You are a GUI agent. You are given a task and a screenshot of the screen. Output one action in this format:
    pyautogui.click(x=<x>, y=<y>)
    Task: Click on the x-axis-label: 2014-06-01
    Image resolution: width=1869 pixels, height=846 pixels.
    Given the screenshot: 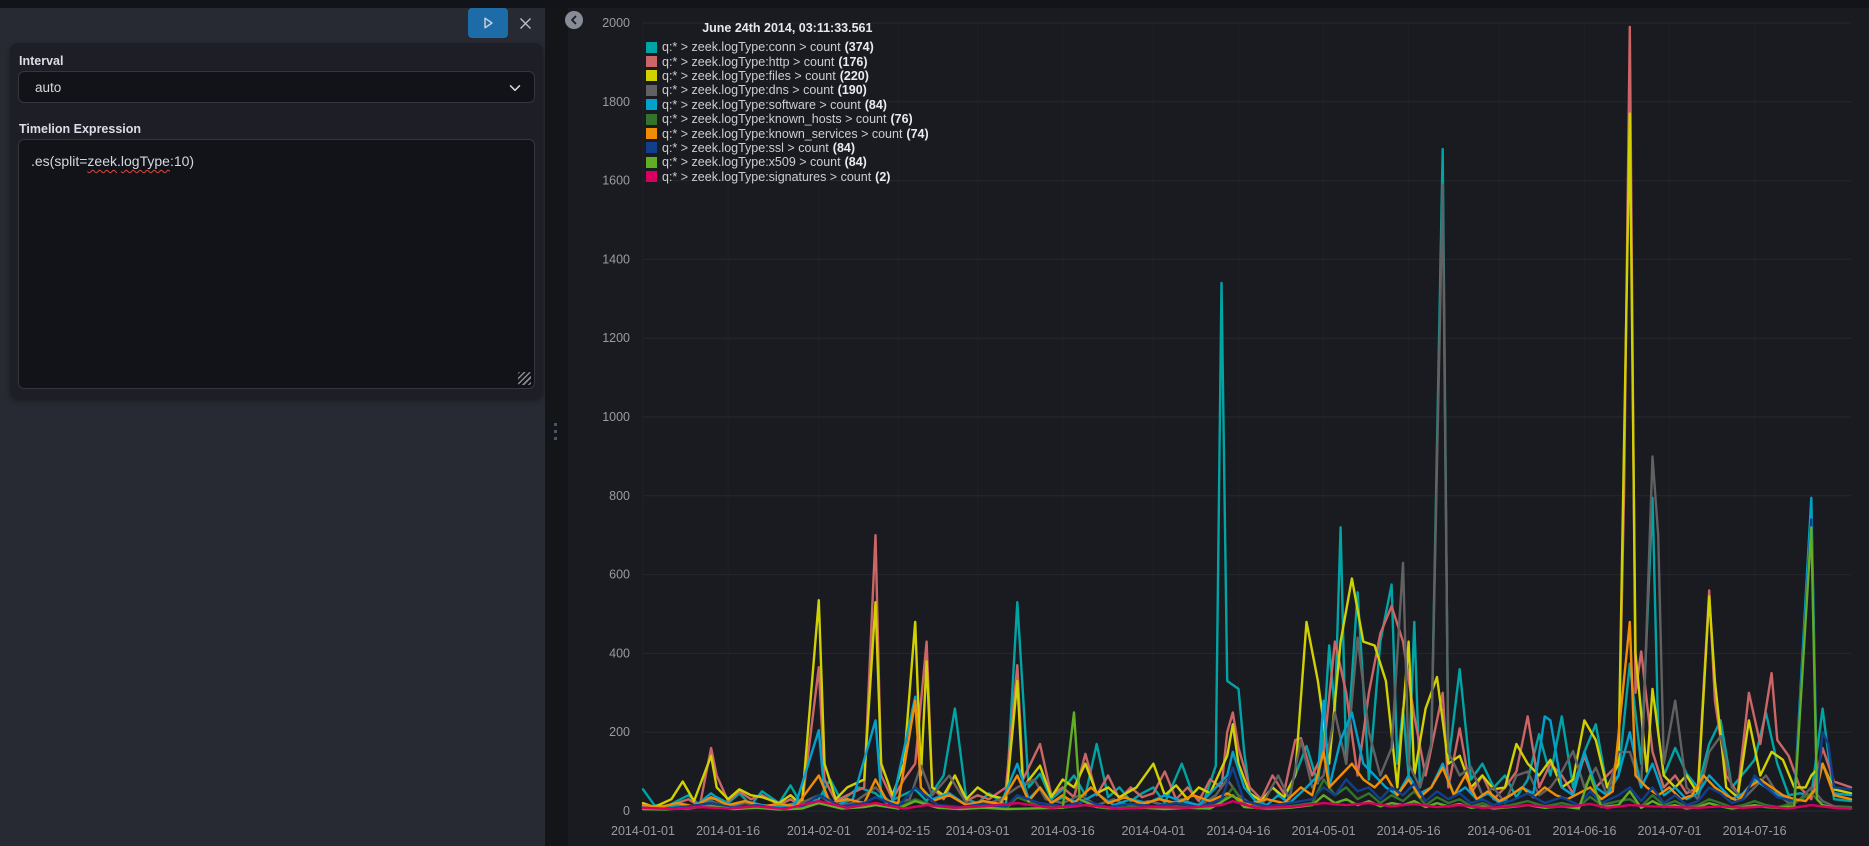 What is the action you would take?
    pyautogui.click(x=1499, y=831)
    